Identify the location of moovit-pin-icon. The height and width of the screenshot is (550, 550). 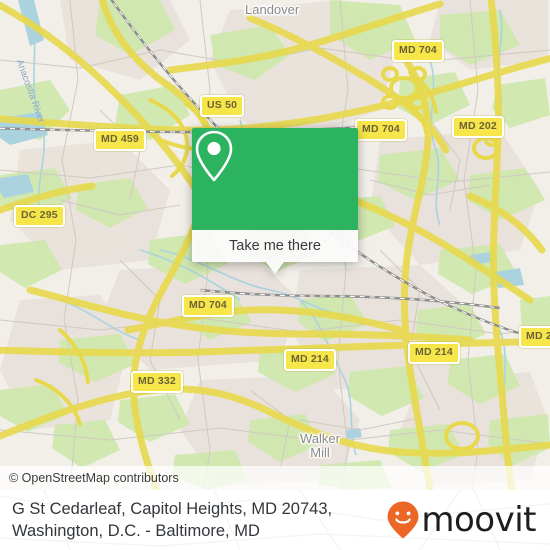
(403, 520).